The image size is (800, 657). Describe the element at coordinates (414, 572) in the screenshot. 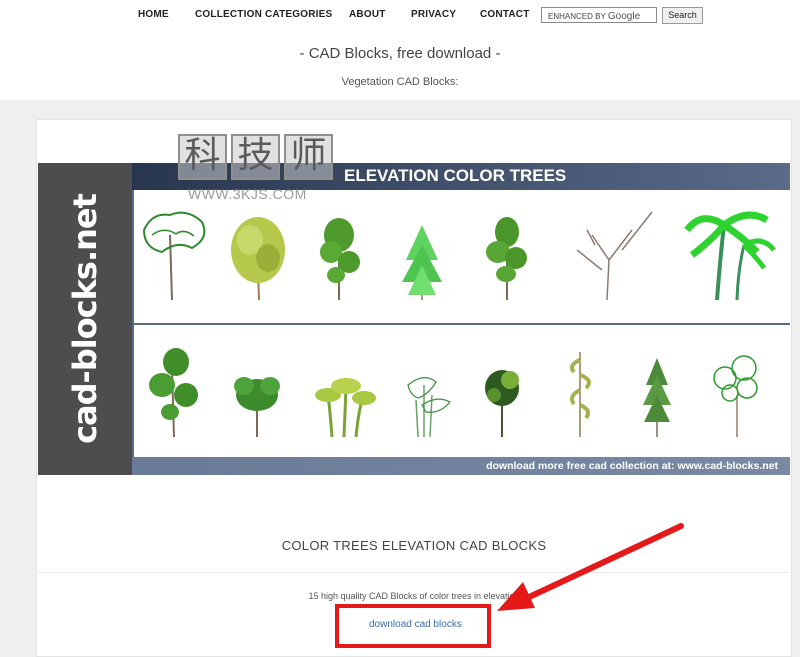

I see `divider` at that location.